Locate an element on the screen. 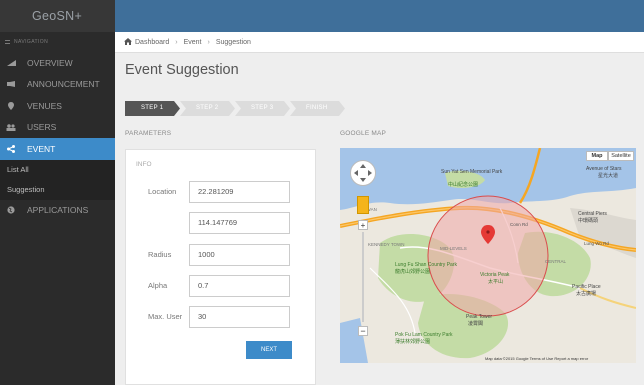  latitude-input: 22.281209 is located at coordinates (239, 192).